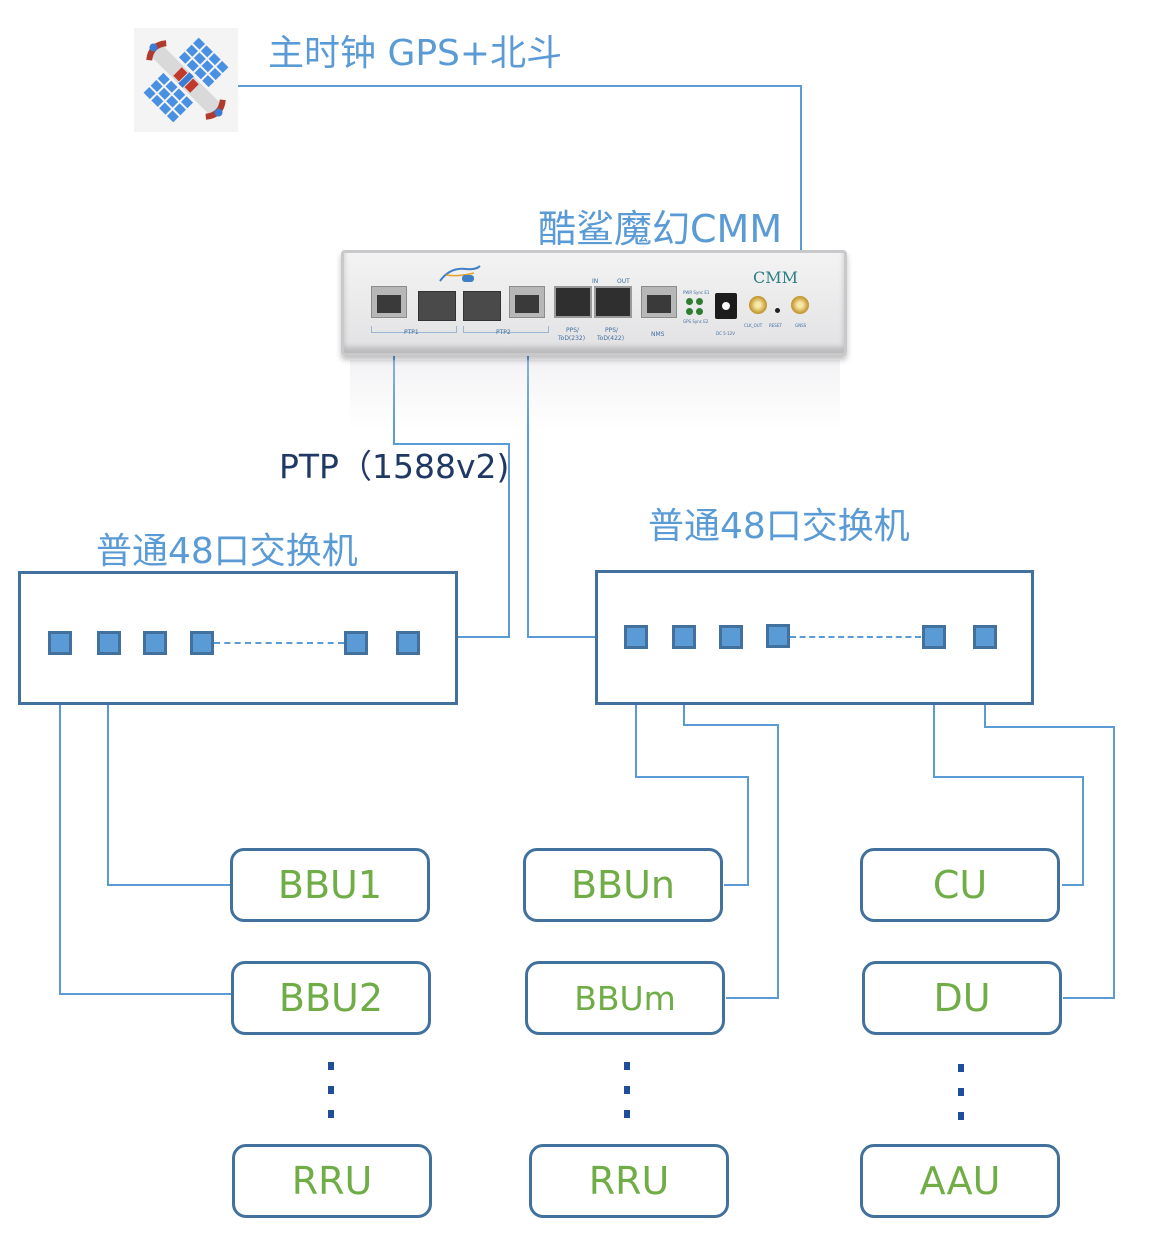 This screenshot has width=1159, height=1245. Describe the element at coordinates (776, 277) in the screenshot. I see `device-brand-label: CMM` at that location.